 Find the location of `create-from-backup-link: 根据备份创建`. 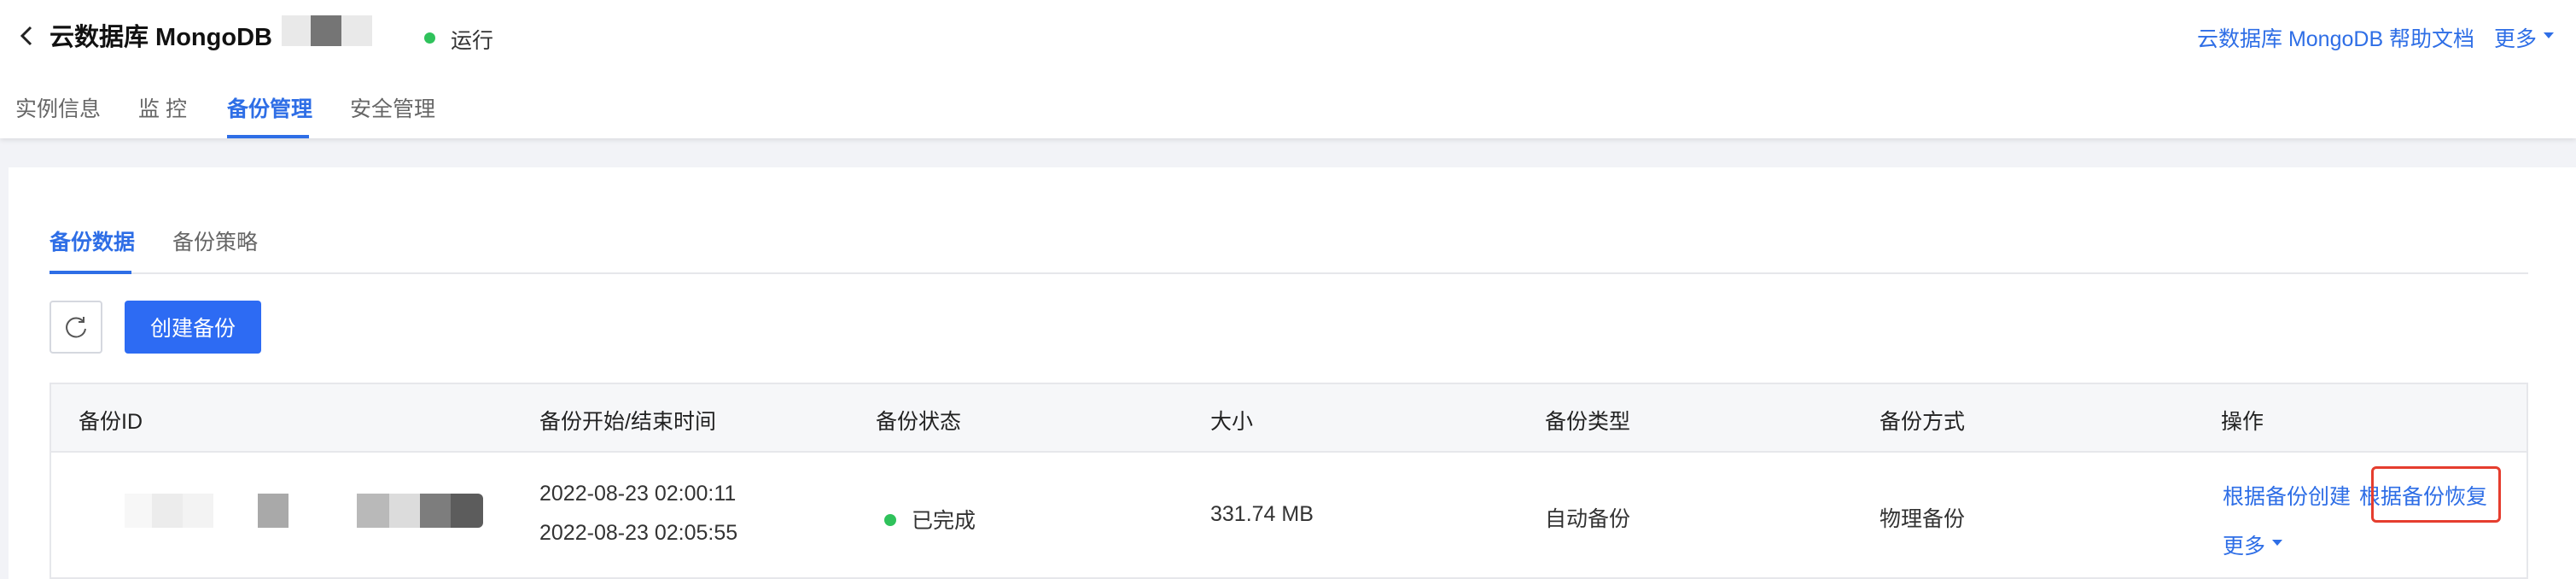

create-from-backup-link: 根据备份创建 is located at coordinates (2287, 495).